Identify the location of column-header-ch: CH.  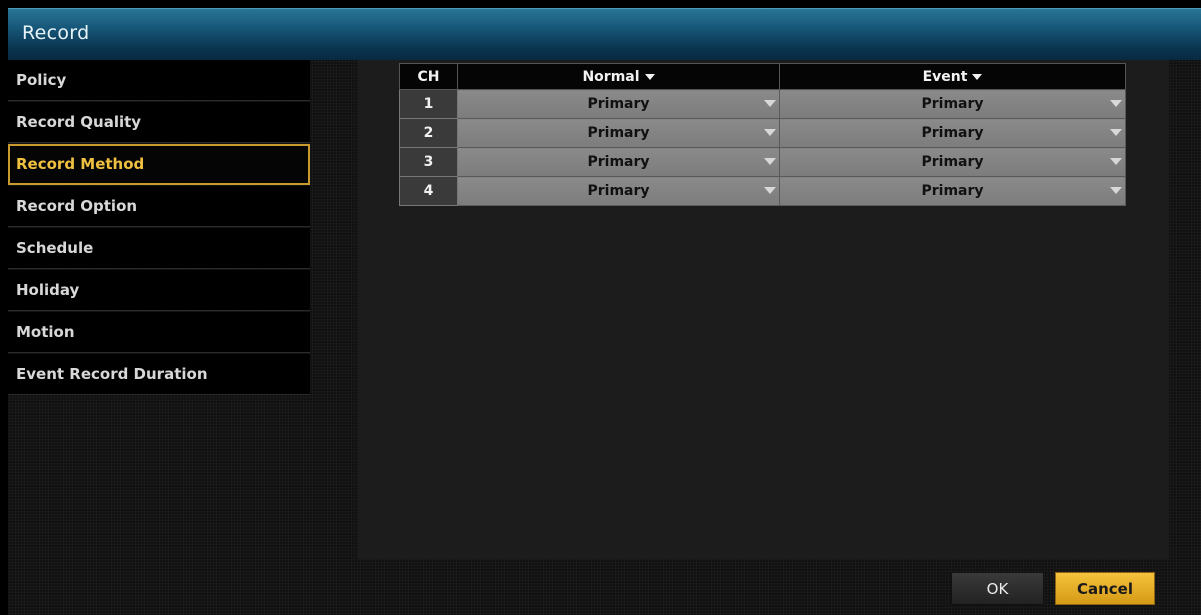
(428, 76).